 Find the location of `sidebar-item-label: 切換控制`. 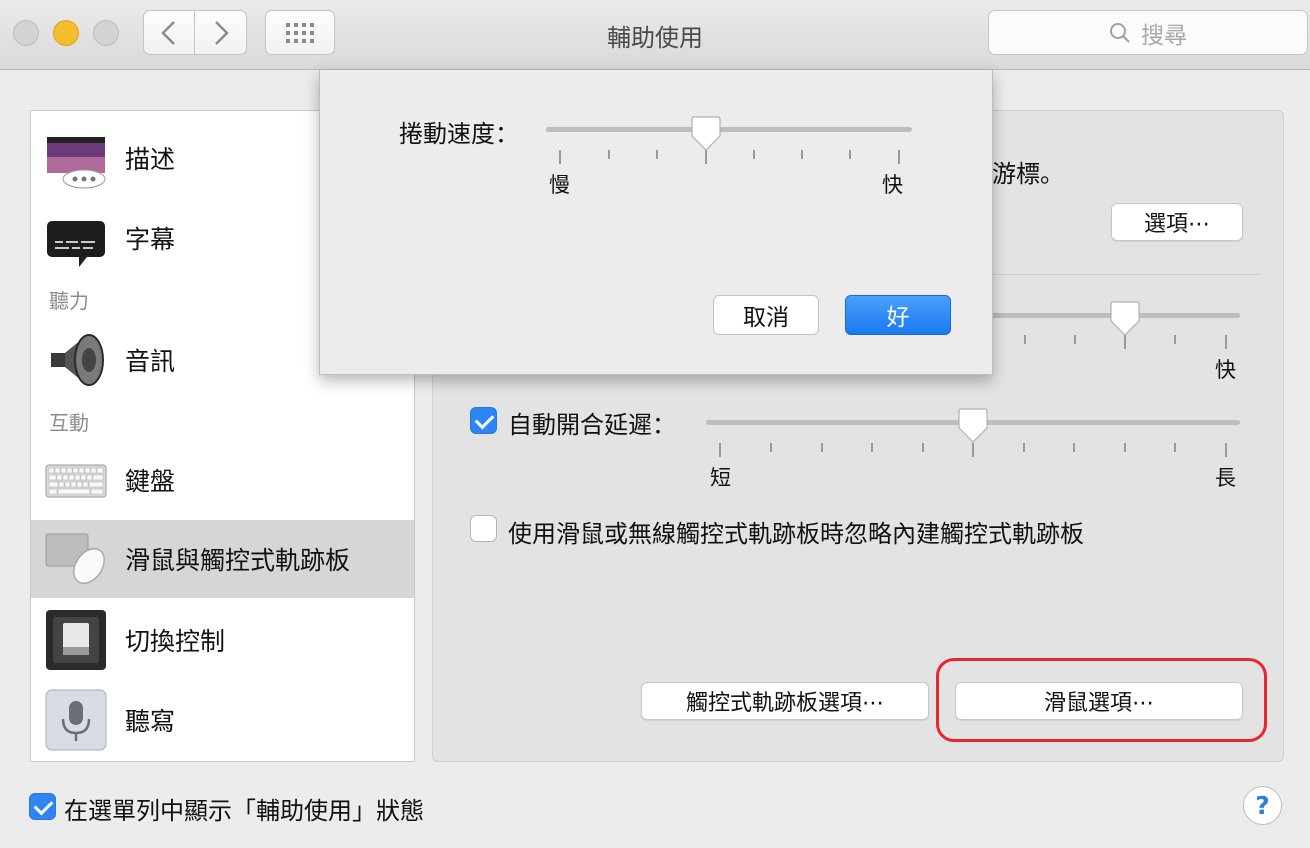

sidebar-item-label: 切換控制 is located at coordinates (175, 641).